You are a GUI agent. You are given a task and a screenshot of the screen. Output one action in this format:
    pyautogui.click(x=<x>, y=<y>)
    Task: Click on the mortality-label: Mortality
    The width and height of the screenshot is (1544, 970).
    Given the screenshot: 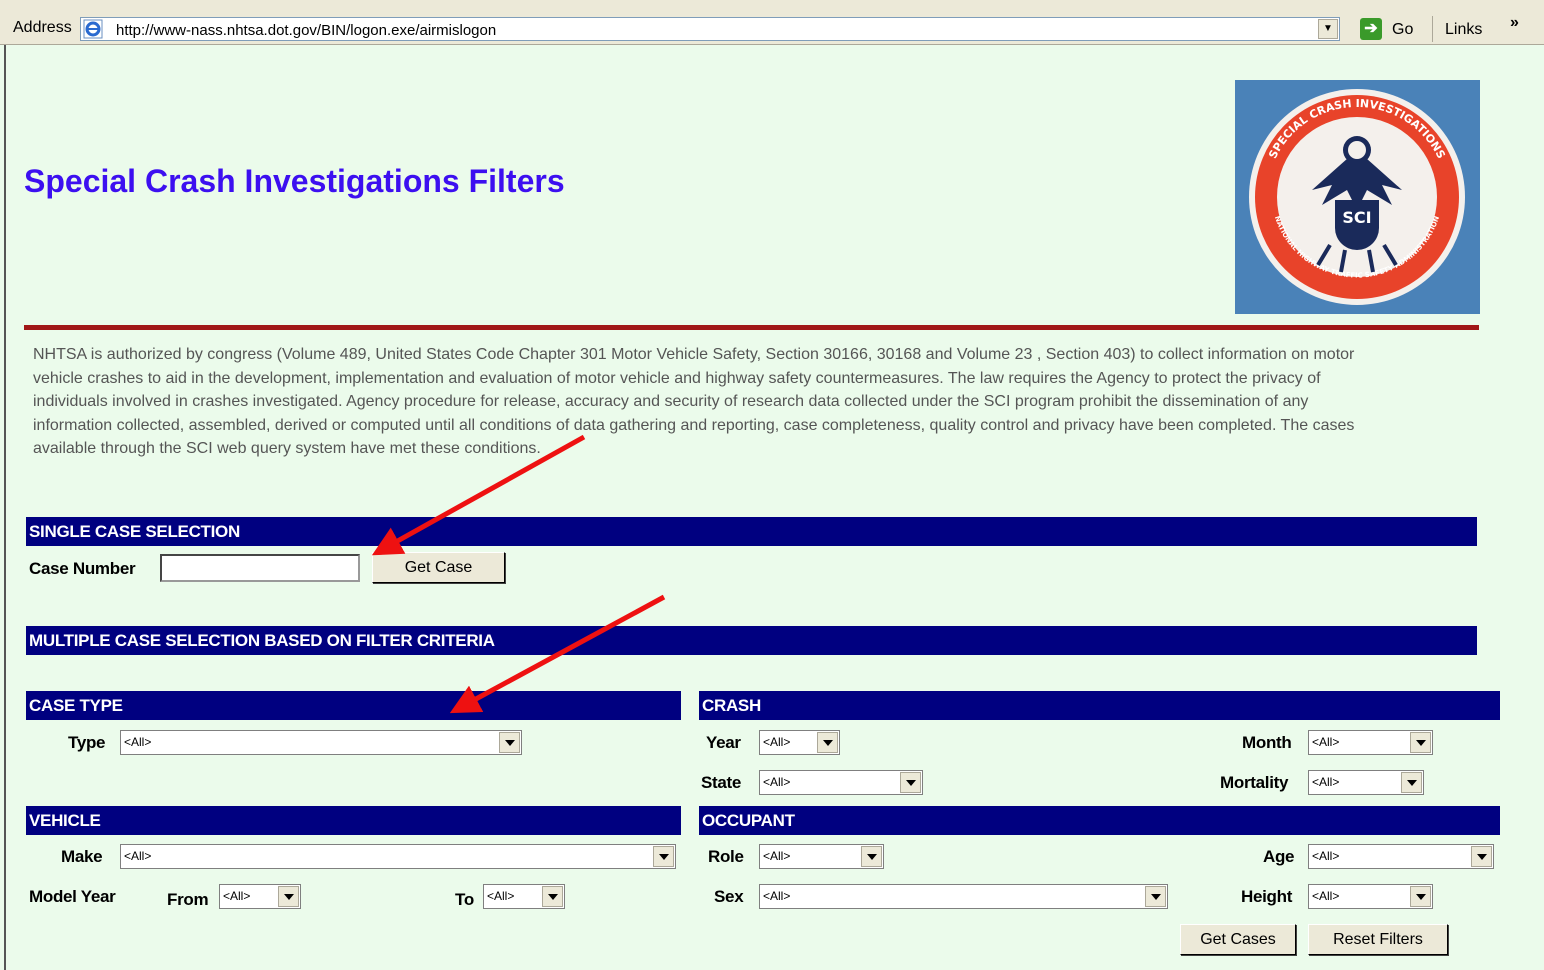 What is the action you would take?
    pyautogui.click(x=1254, y=782)
    